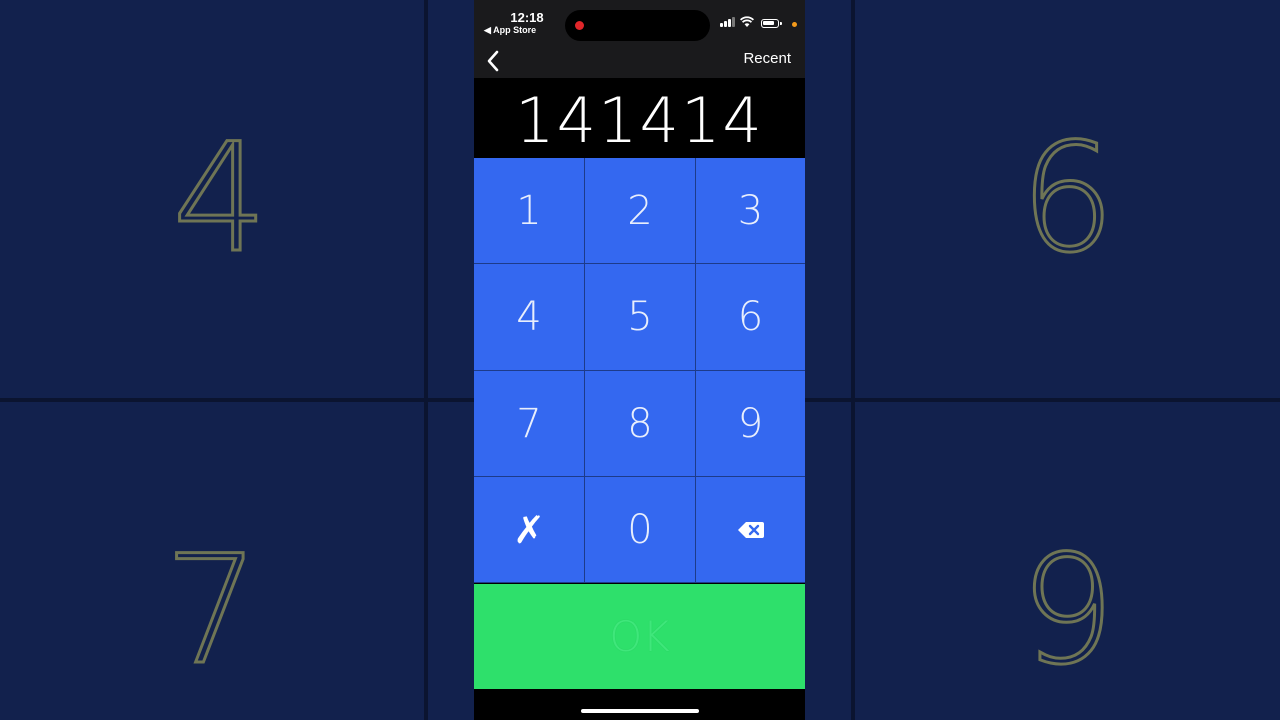 The height and width of the screenshot is (720, 1280). Describe the element at coordinates (451, 561) in the screenshot. I see `background-tile-left-strip-bottom` at that location.